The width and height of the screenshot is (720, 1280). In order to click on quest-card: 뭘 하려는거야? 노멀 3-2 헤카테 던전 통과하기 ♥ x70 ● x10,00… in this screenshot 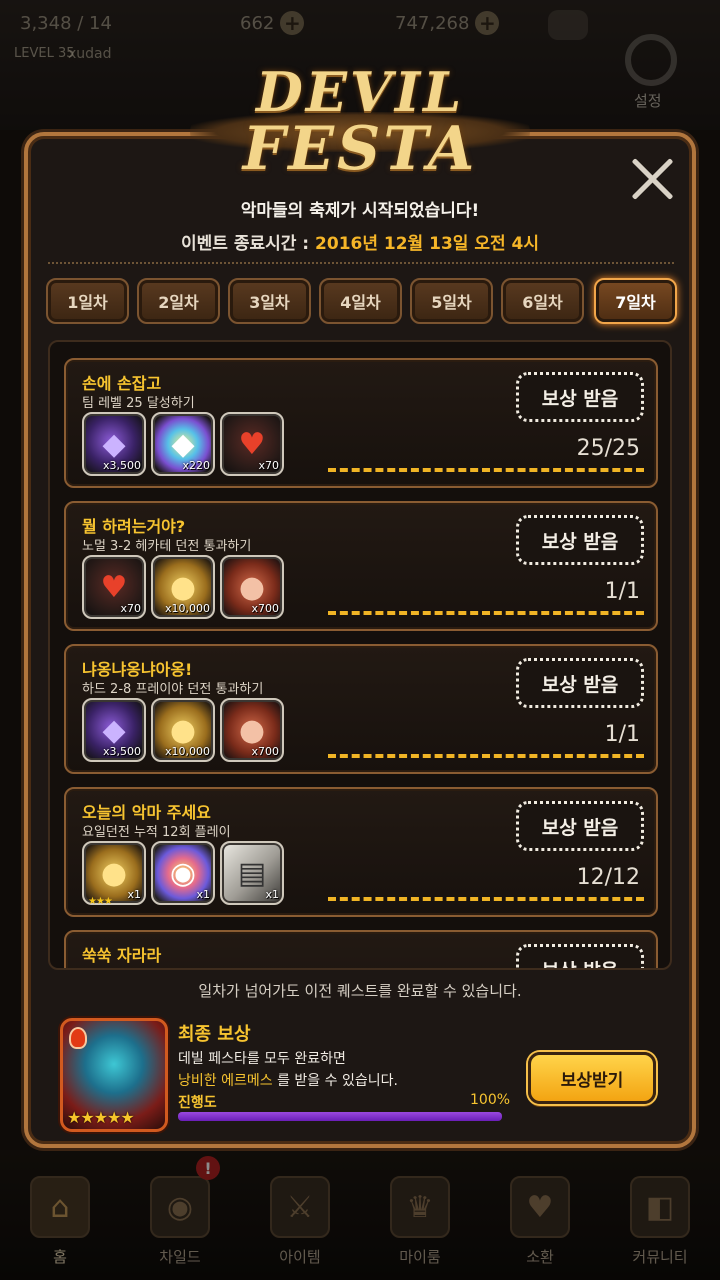, I will do `click(361, 566)`.